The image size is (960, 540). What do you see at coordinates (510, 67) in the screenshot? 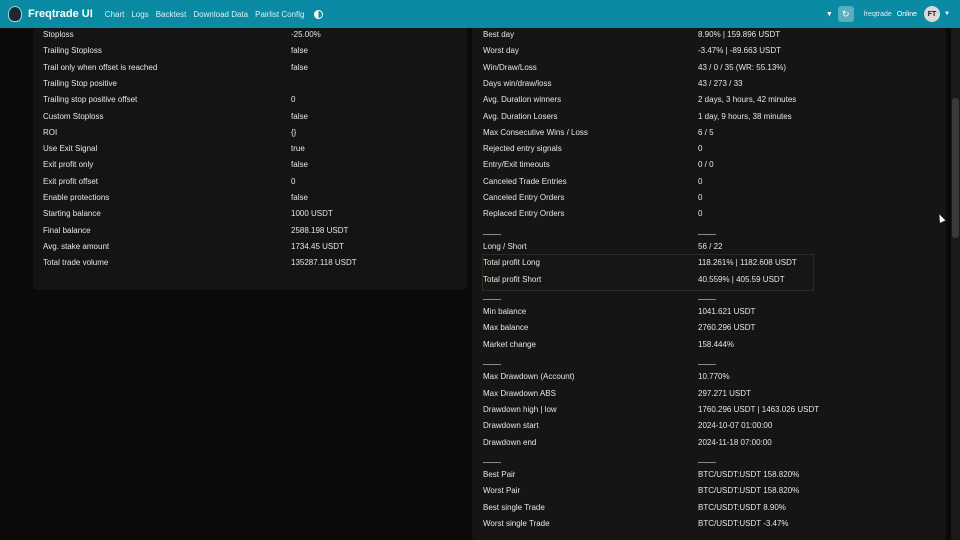
I see `row-label: Win/Draw/Loss` at bounding box center [510, 67].